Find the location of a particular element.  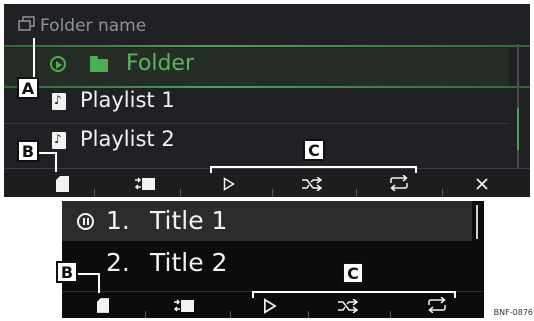

play-folder-icon is located at coordinates (58, 64).